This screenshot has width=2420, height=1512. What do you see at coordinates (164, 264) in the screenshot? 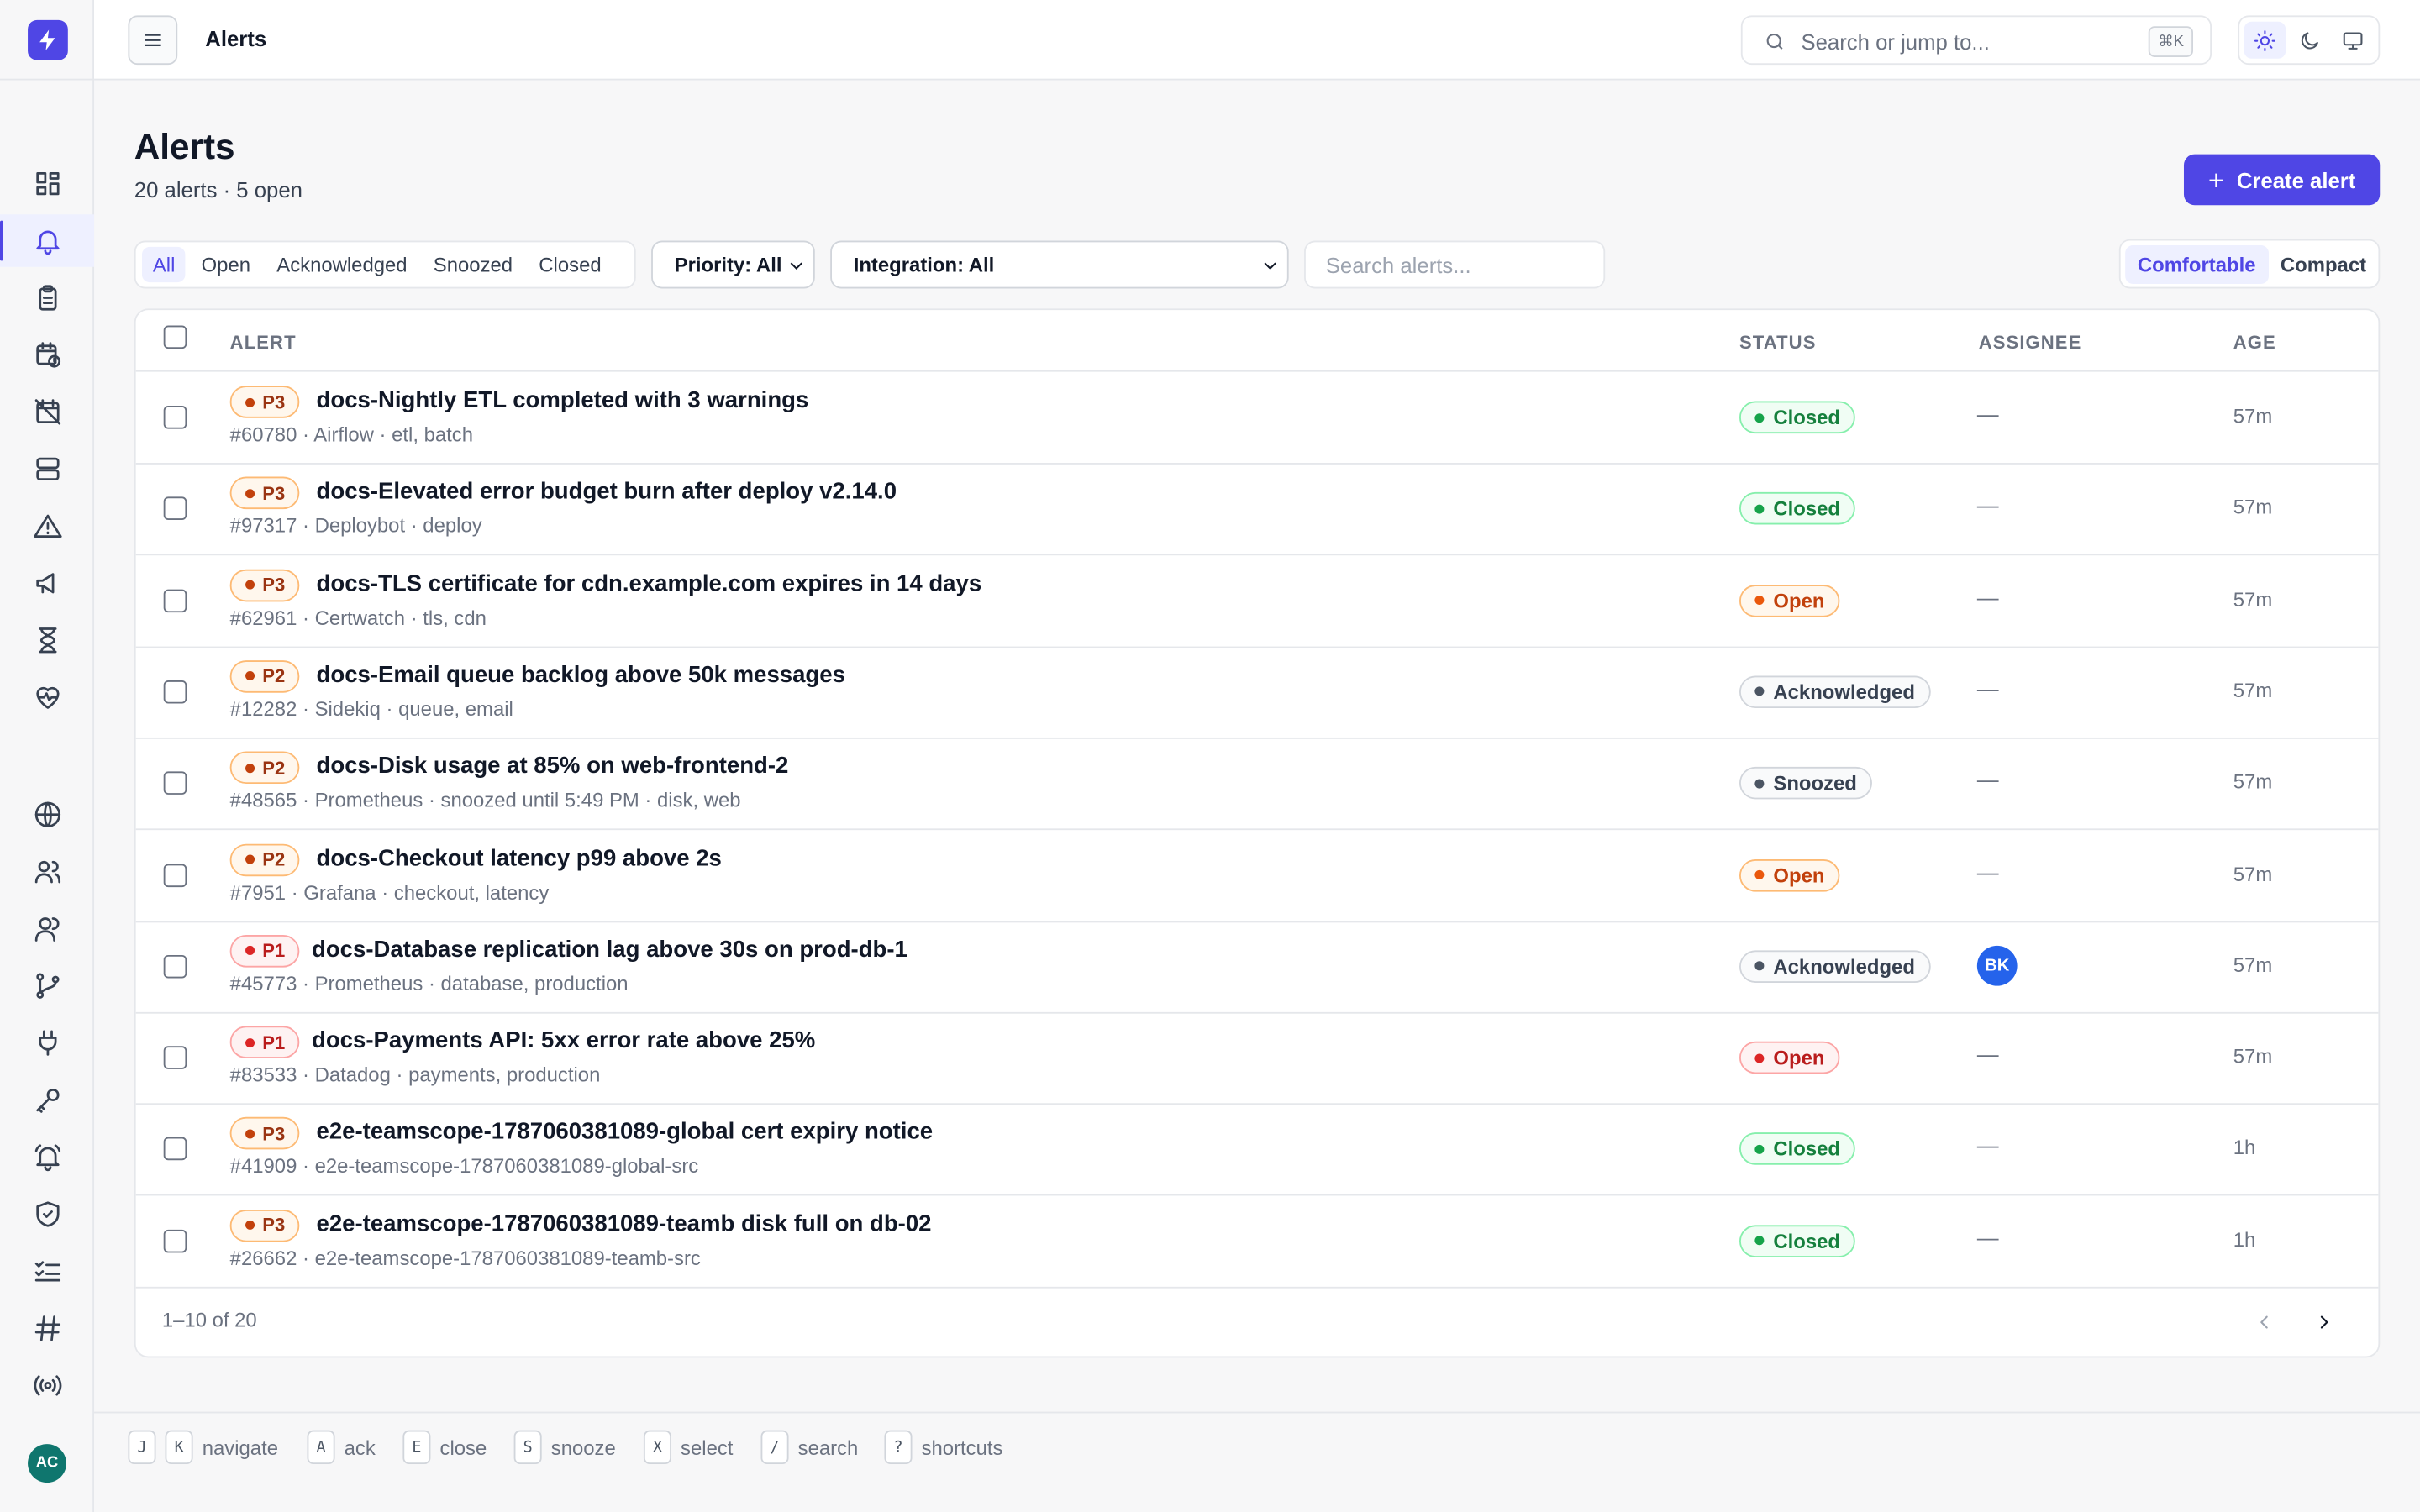
I see `tab-all: All` at bounding box center [164, 264].